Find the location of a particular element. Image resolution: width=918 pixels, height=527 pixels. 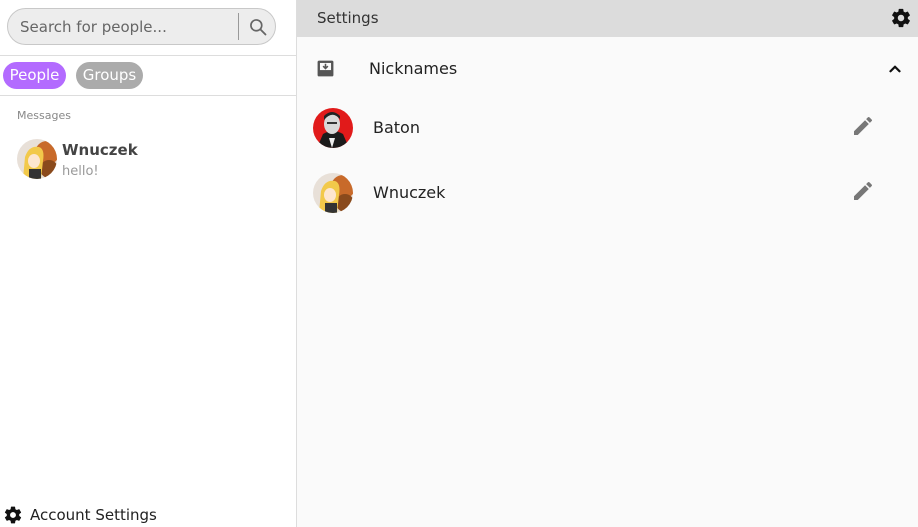

search-button is located at coordinates (258, 27).